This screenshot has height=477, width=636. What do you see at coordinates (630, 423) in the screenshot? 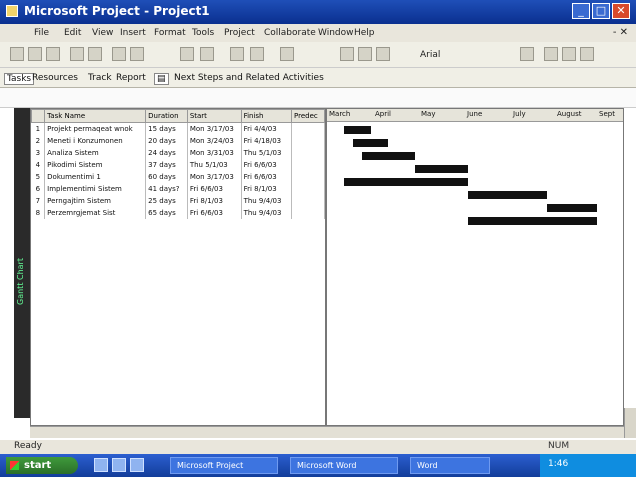
I see `vertical-scrollbar` at bounding box center [630, 423].